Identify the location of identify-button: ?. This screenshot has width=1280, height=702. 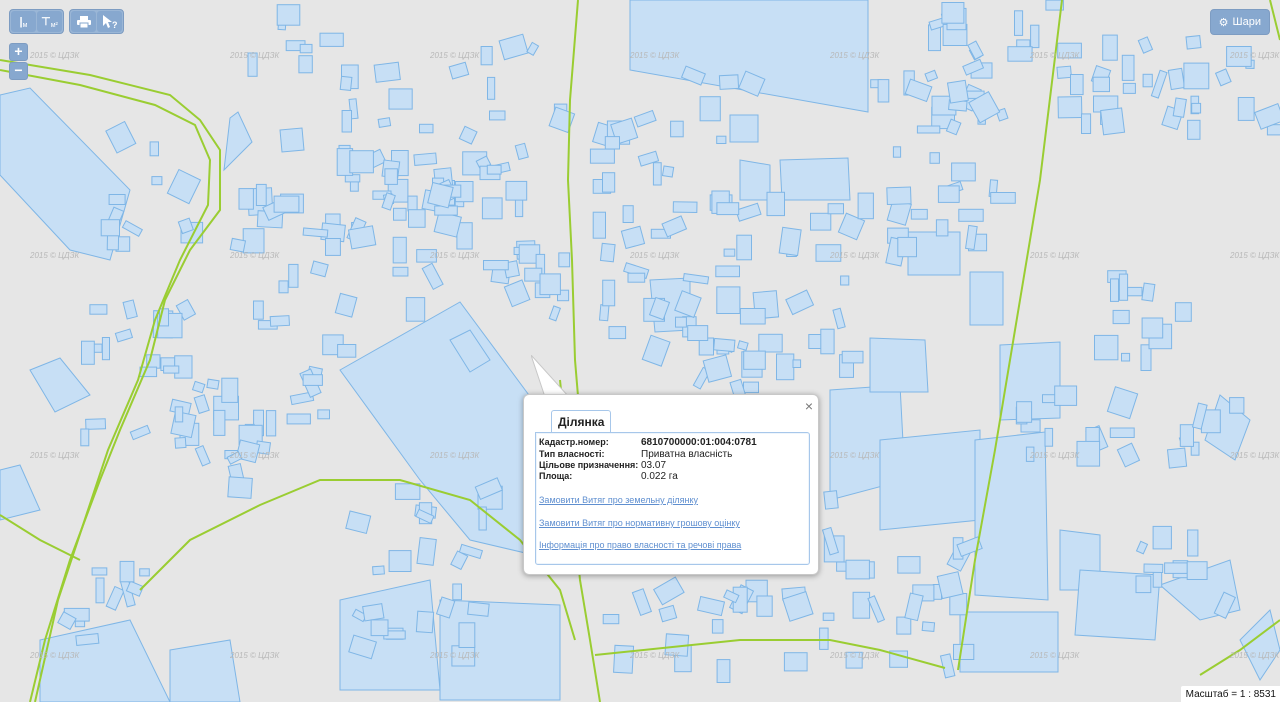
(109, 21).